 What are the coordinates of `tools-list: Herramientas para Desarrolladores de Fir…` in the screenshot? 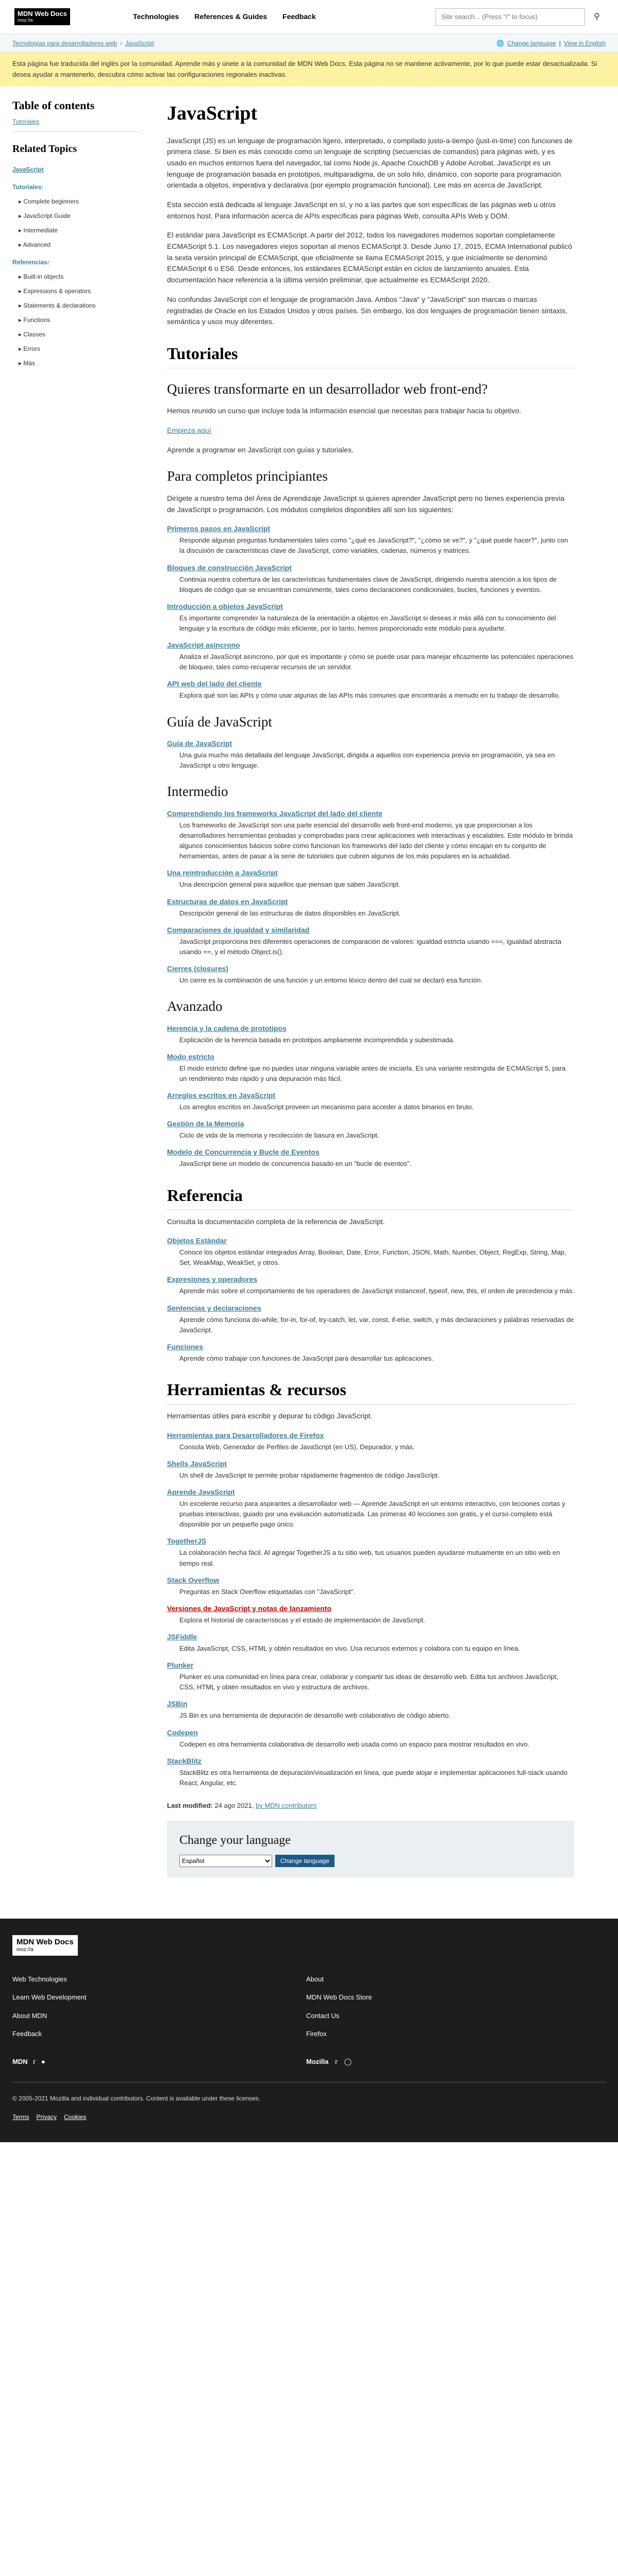 It's located at (370, 1609).